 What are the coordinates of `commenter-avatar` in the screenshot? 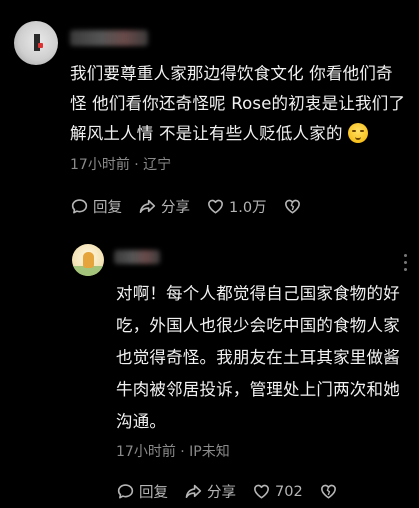 It's located at (36, 43).